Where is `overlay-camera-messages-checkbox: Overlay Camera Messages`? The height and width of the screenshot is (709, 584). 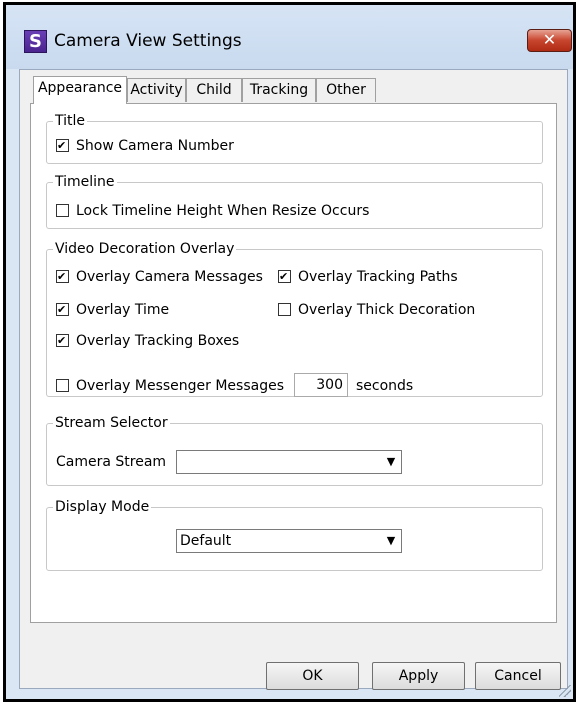
overlay-camera-messages-checkbox: Overlay Camera Messages is located at coordinates (159, 277).